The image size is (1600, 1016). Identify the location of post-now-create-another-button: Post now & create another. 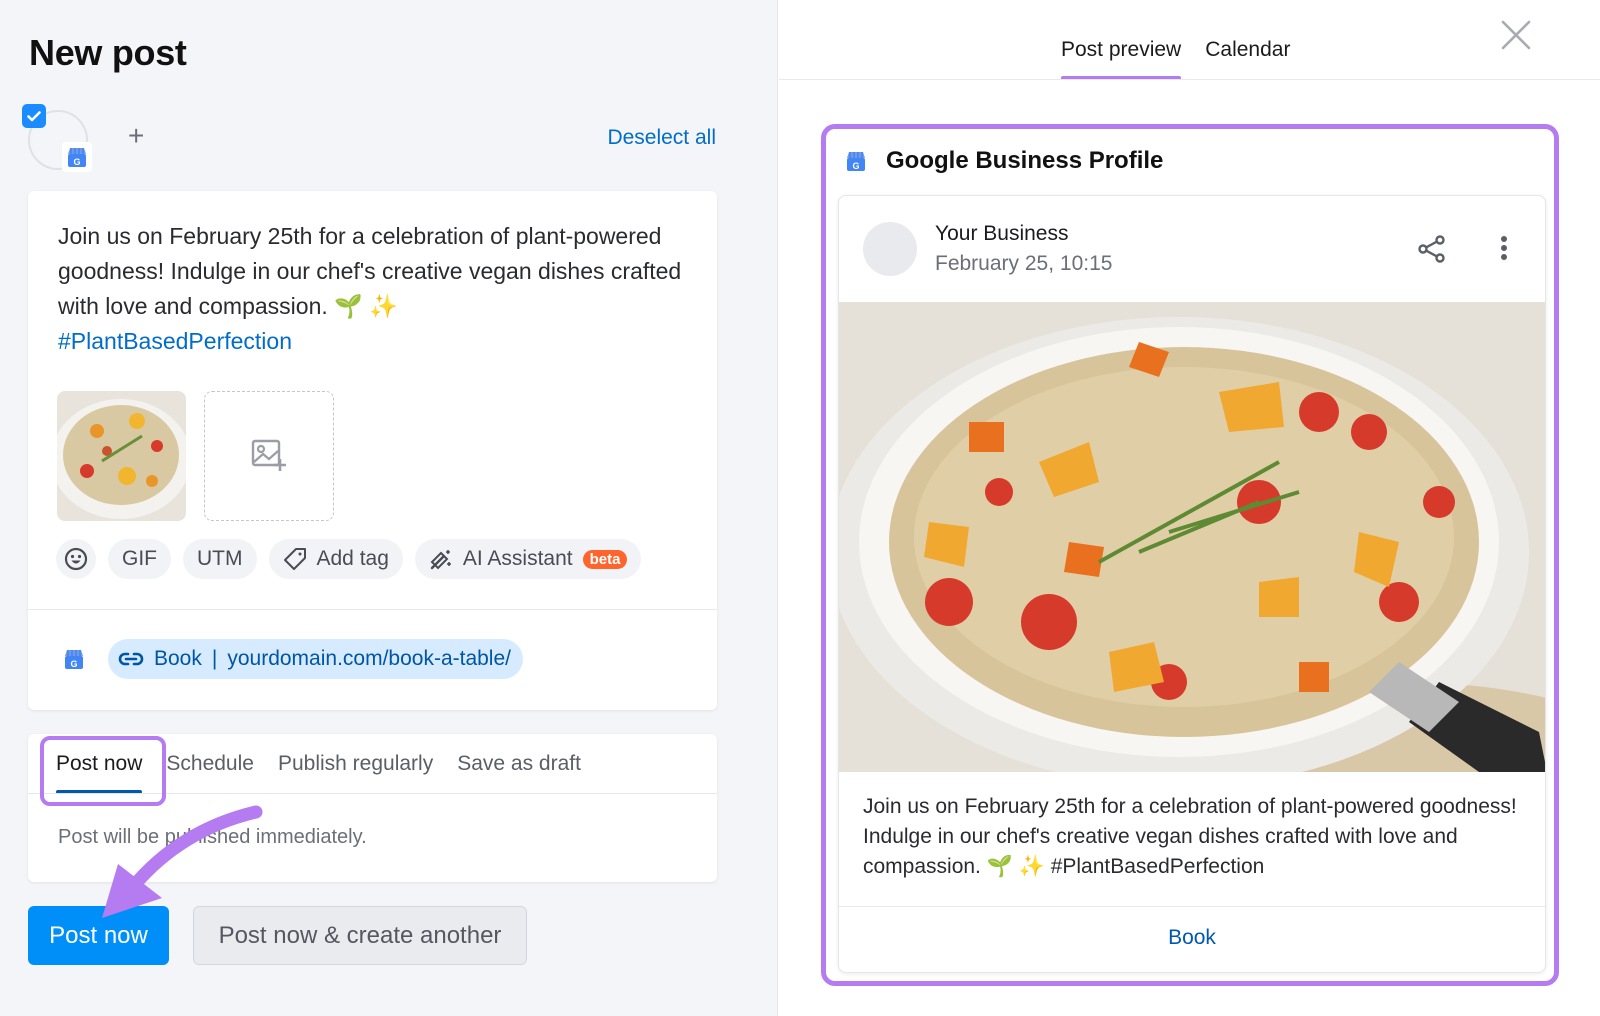
(360, 935).